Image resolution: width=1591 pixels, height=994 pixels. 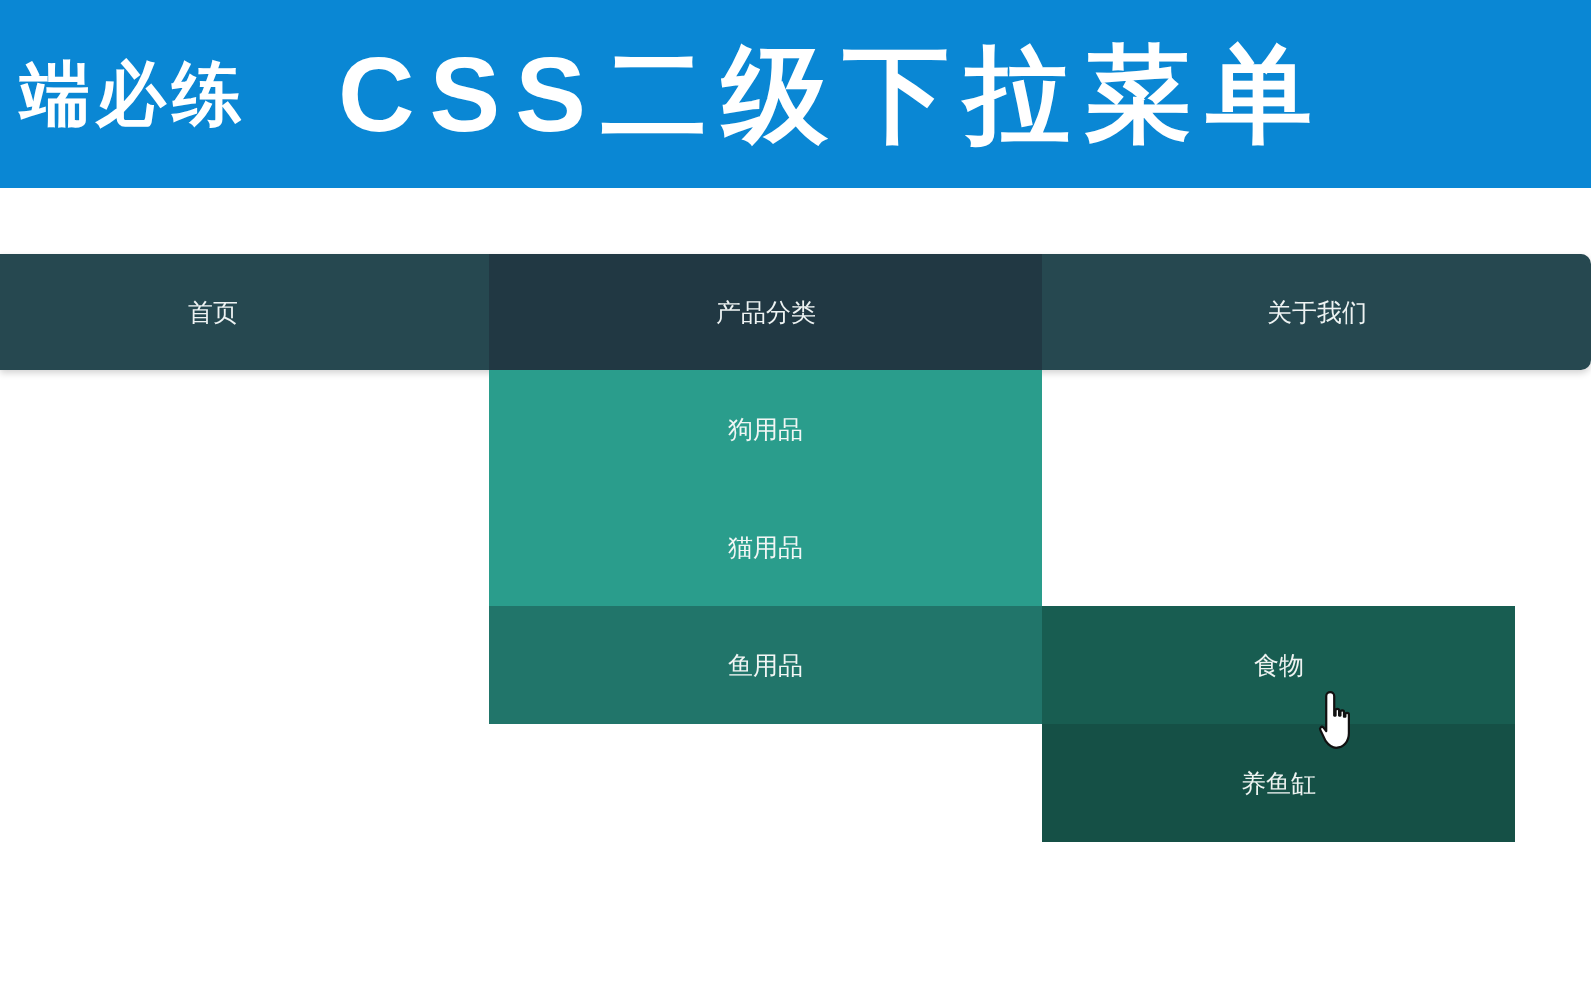 What do you see at coordinates (765, 665) in the screenshot?
I see `dropdown-item: 鱼用品` at bounding box center [765, 665].